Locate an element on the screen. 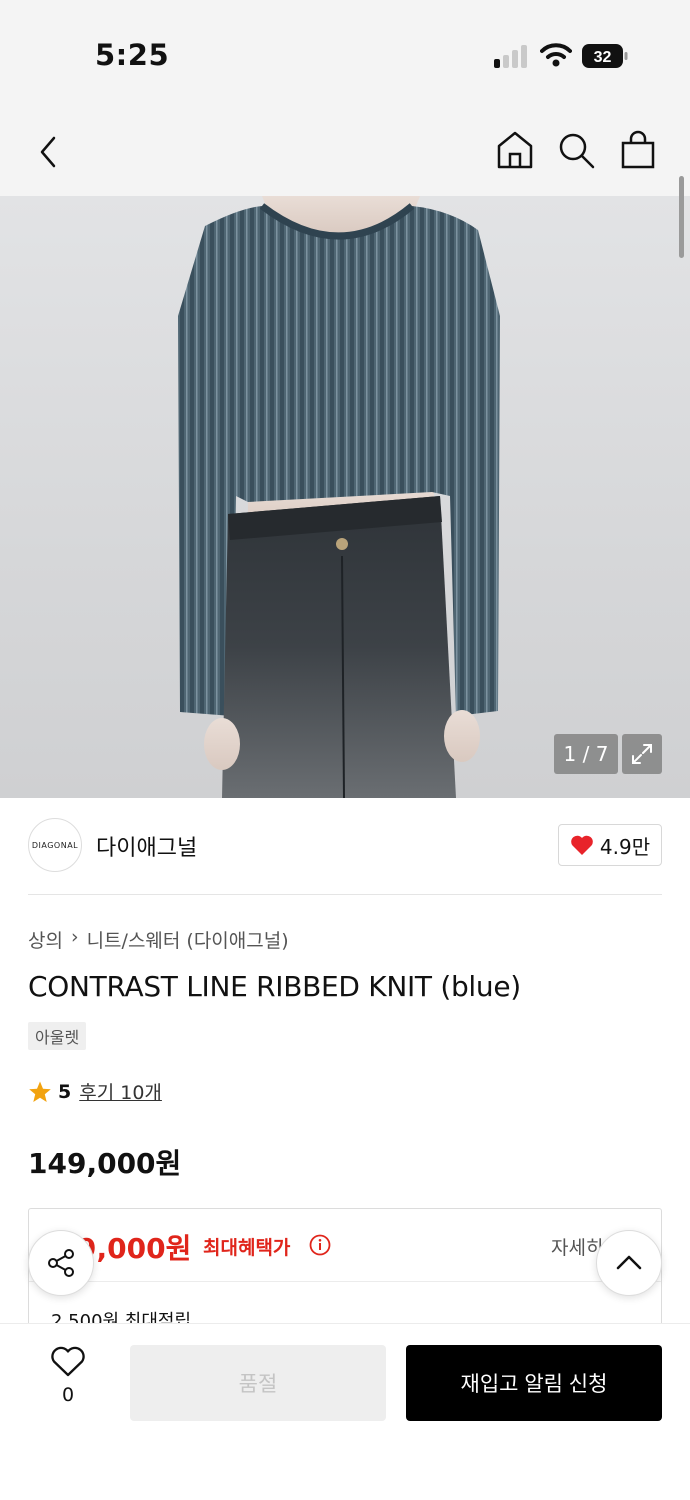  page-scrollbar is located at coordinates (681, 217).